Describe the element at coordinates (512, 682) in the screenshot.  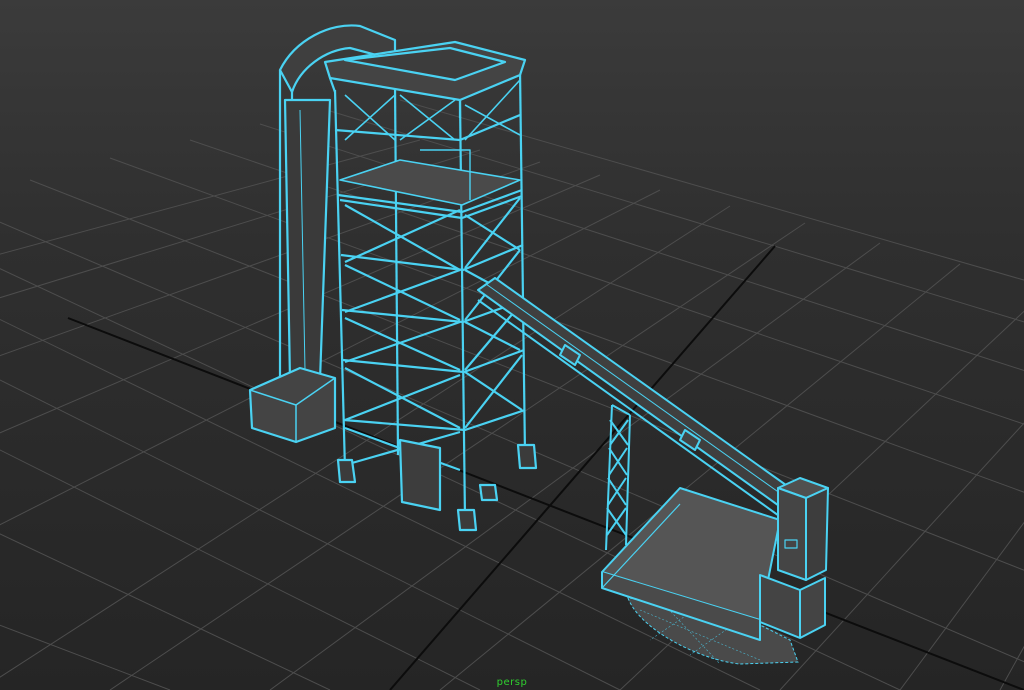
I see `camera-name-label: persp` at that location.